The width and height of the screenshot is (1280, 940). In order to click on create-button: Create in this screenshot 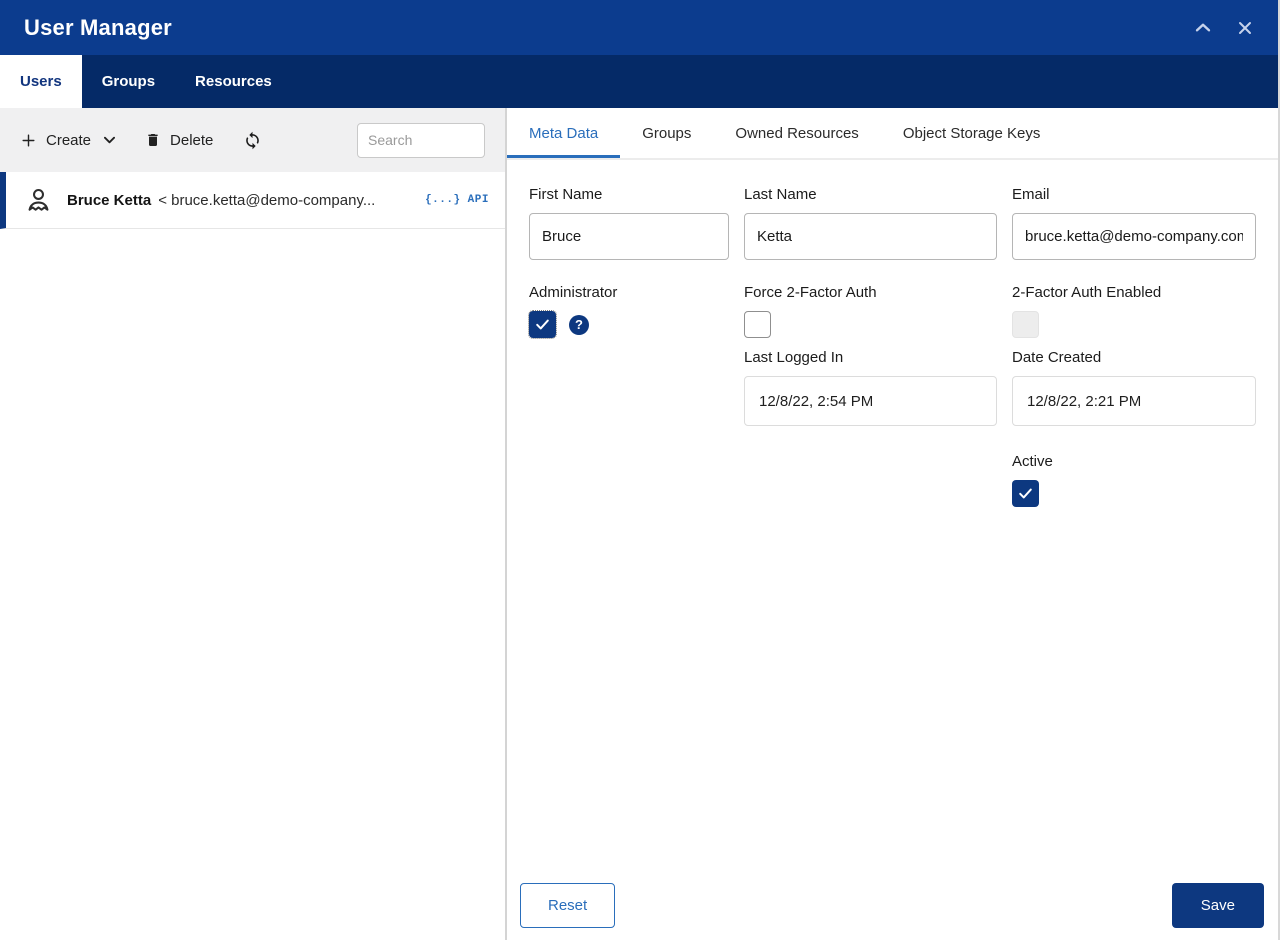, I will do `click(68, 140)`.